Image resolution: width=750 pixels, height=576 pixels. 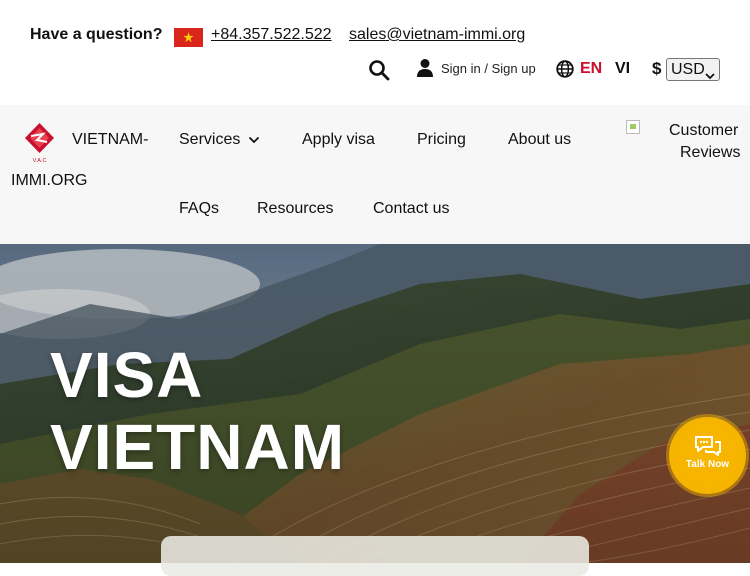 I want to click on nav-item-resources: Resources, so click(x=295, y=209).